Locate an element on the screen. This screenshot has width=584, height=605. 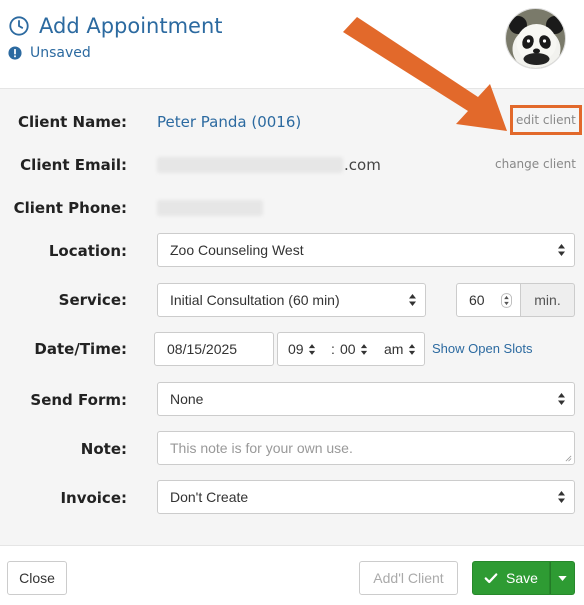
change-client-link: change client is located at coordinates (535, 164).